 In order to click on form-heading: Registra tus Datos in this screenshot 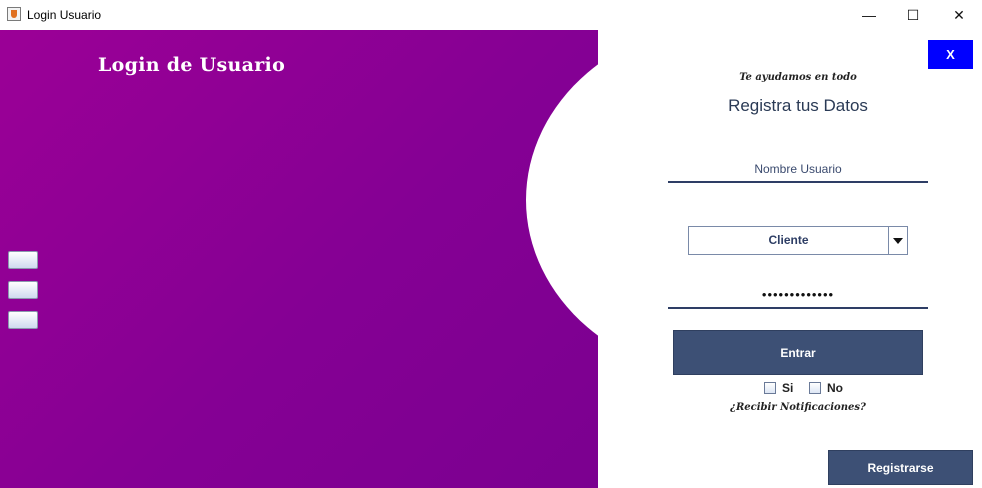, I will do `click(798, 105)`.